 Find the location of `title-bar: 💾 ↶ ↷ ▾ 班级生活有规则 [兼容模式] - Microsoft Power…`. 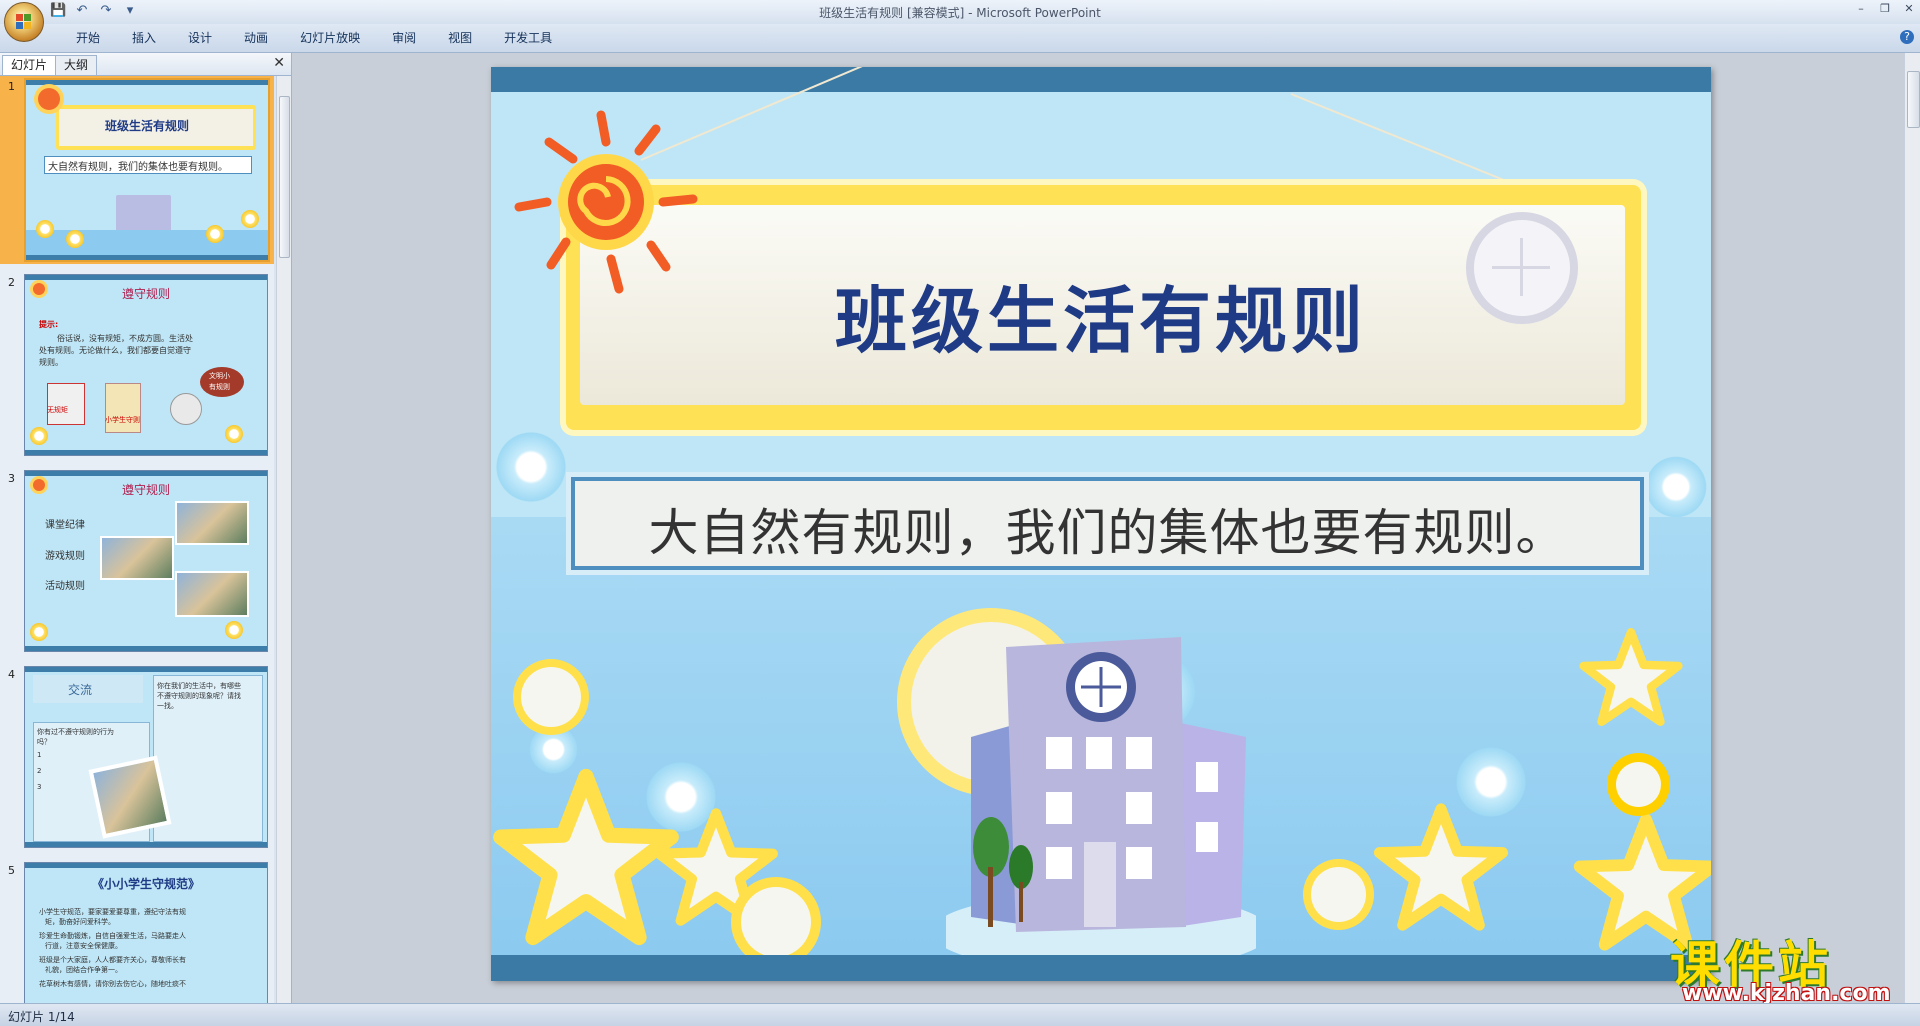

title-bar: 💾 ↶ ↷ ▾ 班级生活有规则 [兼容模式] - Microsoft Power… is located at coordinates (960, 21).